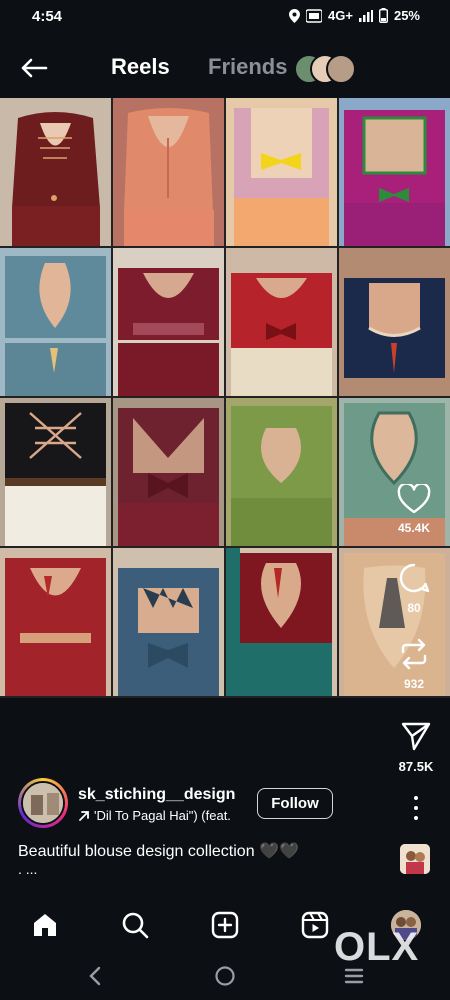  Describe the element at coordinates (84, 815) in the screenshot. I see `arrow-up-right-icon` at that location.